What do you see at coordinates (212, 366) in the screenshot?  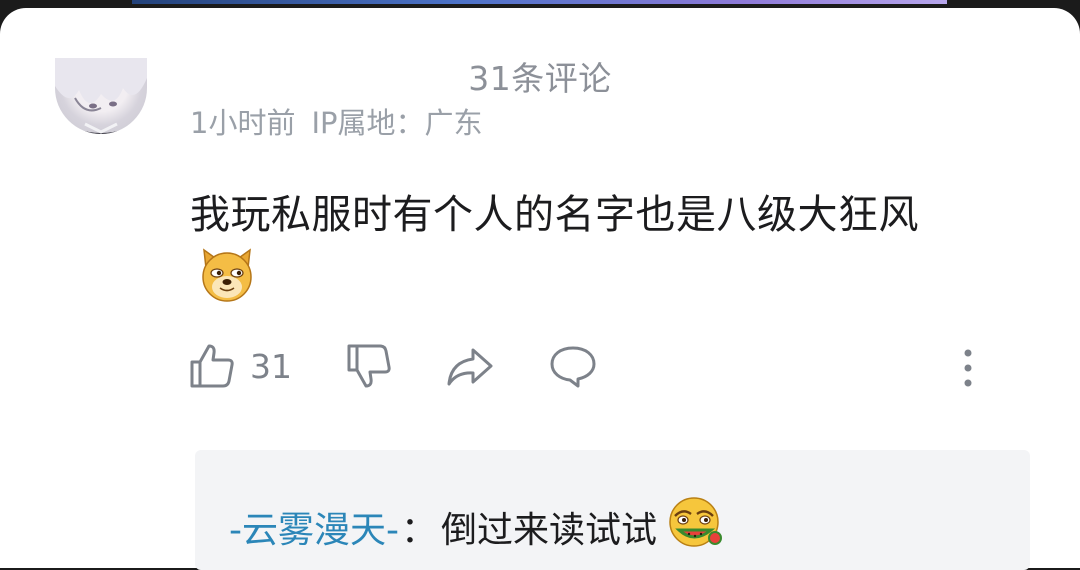 I see `thumbs-up-icon` at bounding box center [212, 366].